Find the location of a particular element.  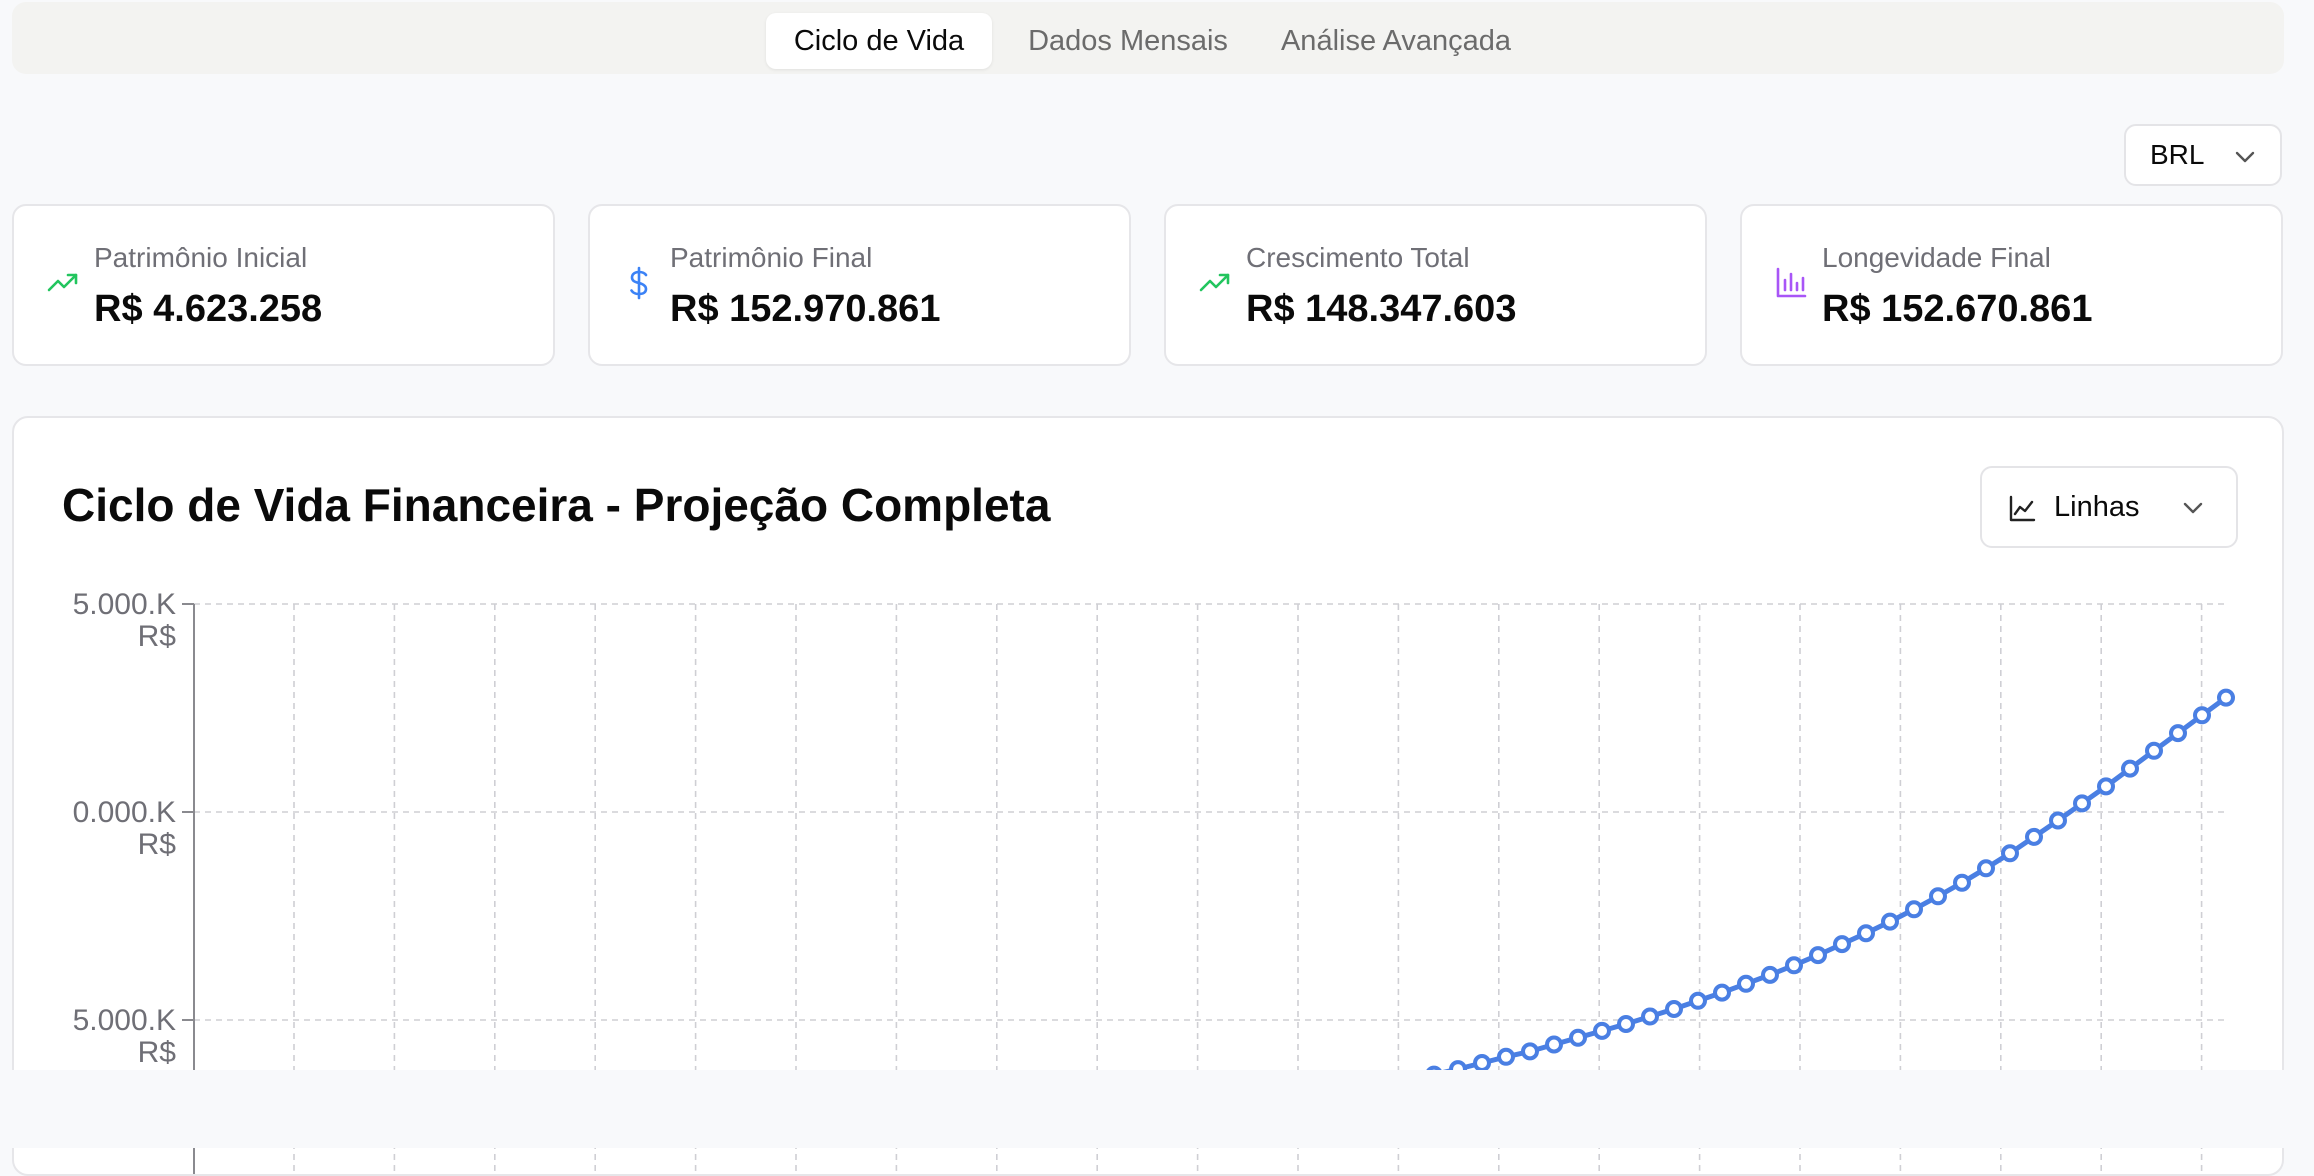

stat-label: Patrimônio Inicial is located at coordinates (201, 257).